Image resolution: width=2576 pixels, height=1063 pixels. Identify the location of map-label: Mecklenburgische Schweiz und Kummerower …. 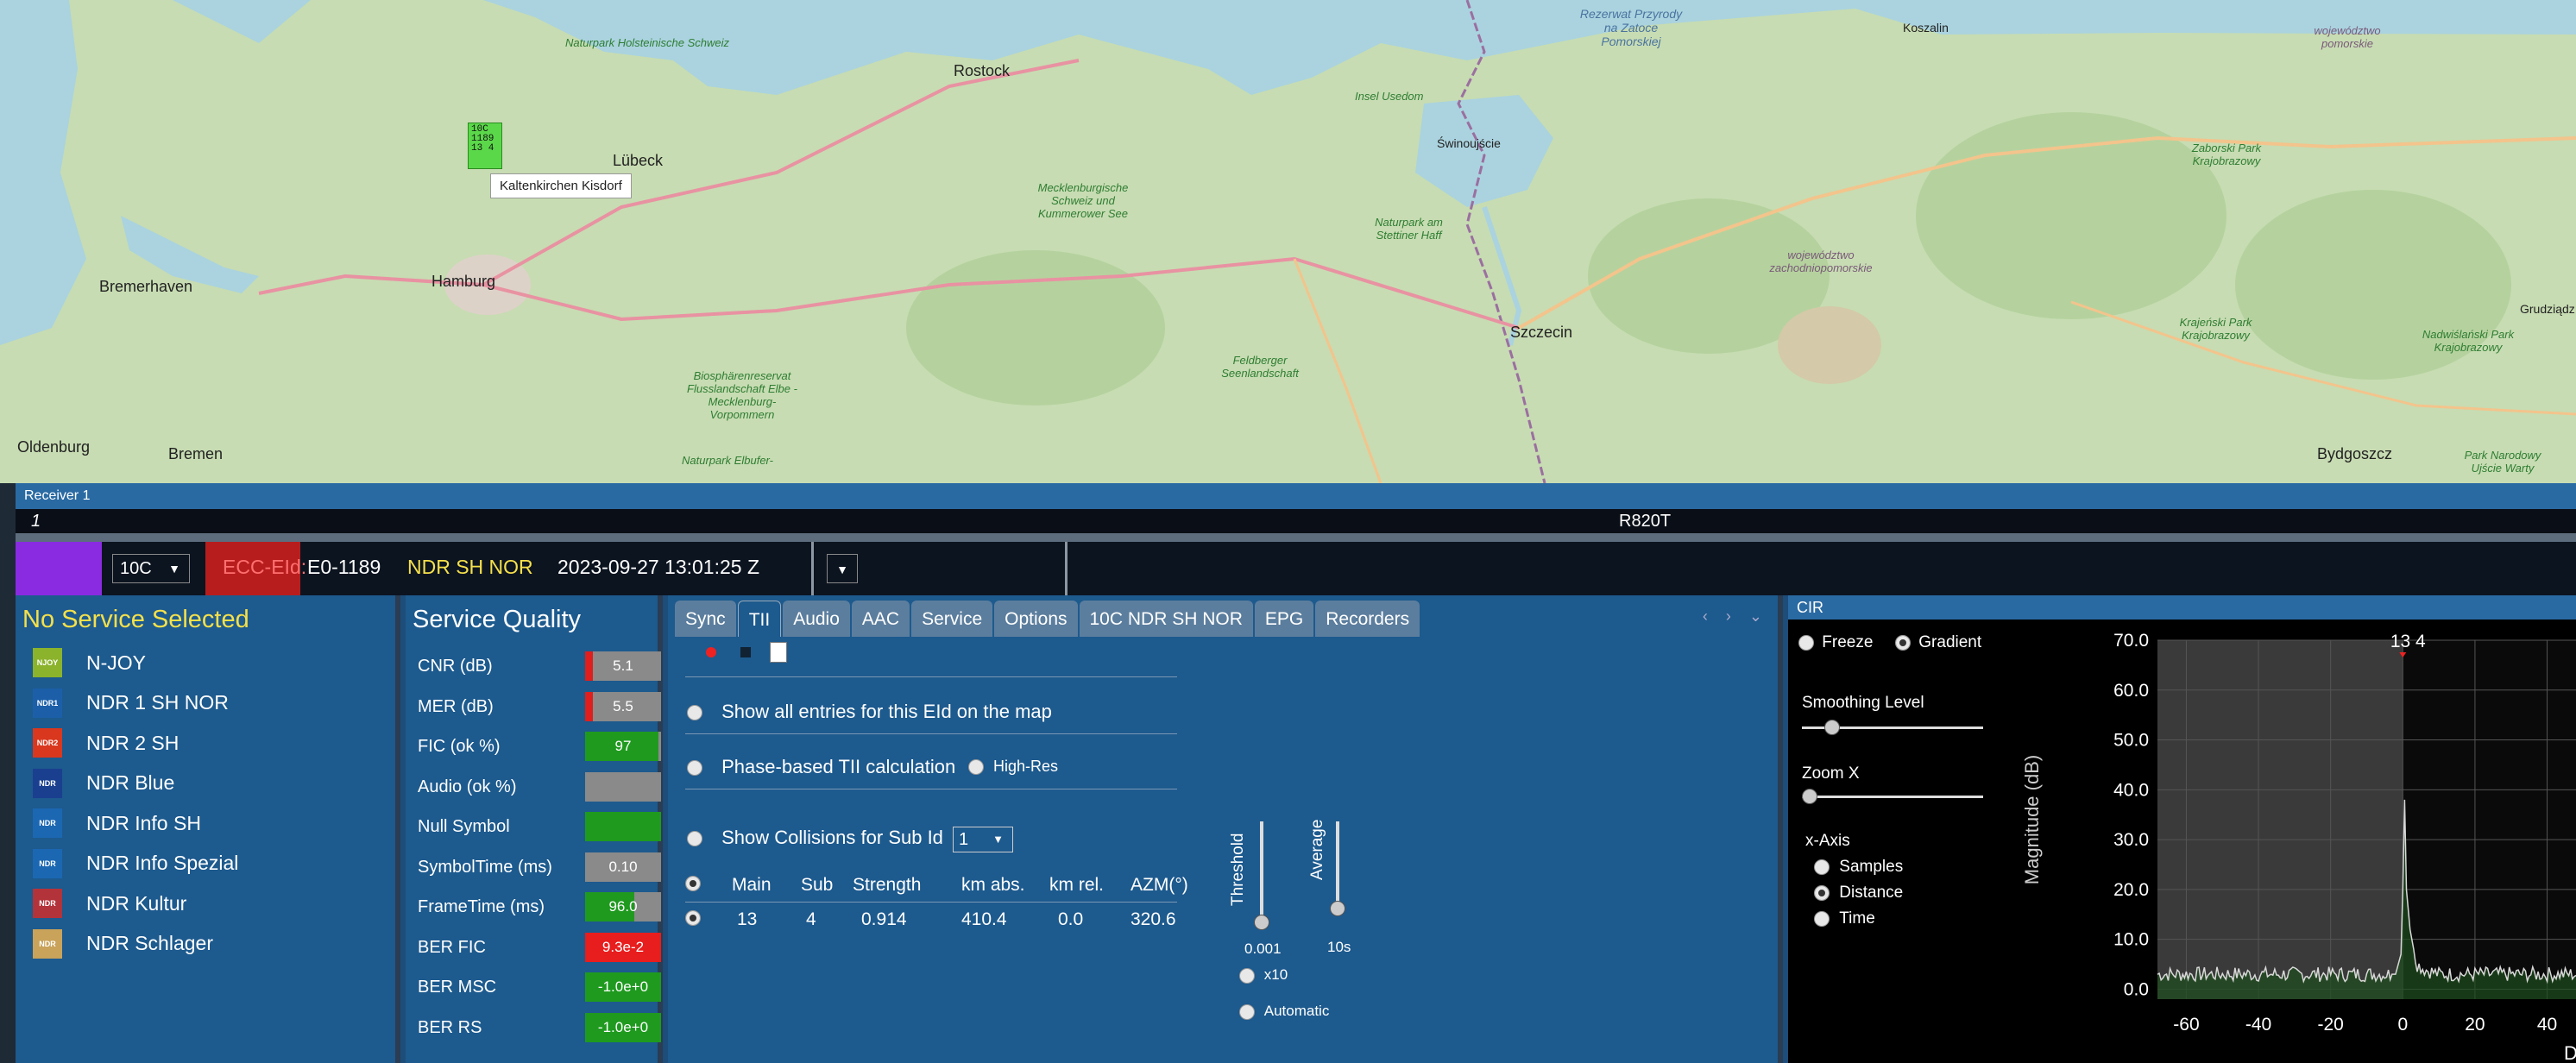
(1083, 200).